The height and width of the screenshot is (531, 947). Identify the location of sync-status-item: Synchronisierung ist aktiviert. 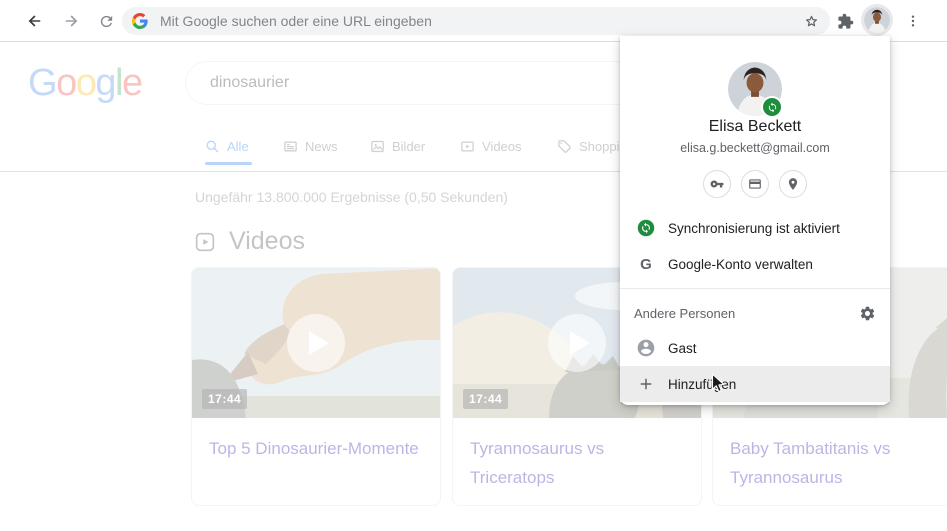
(755, 228).